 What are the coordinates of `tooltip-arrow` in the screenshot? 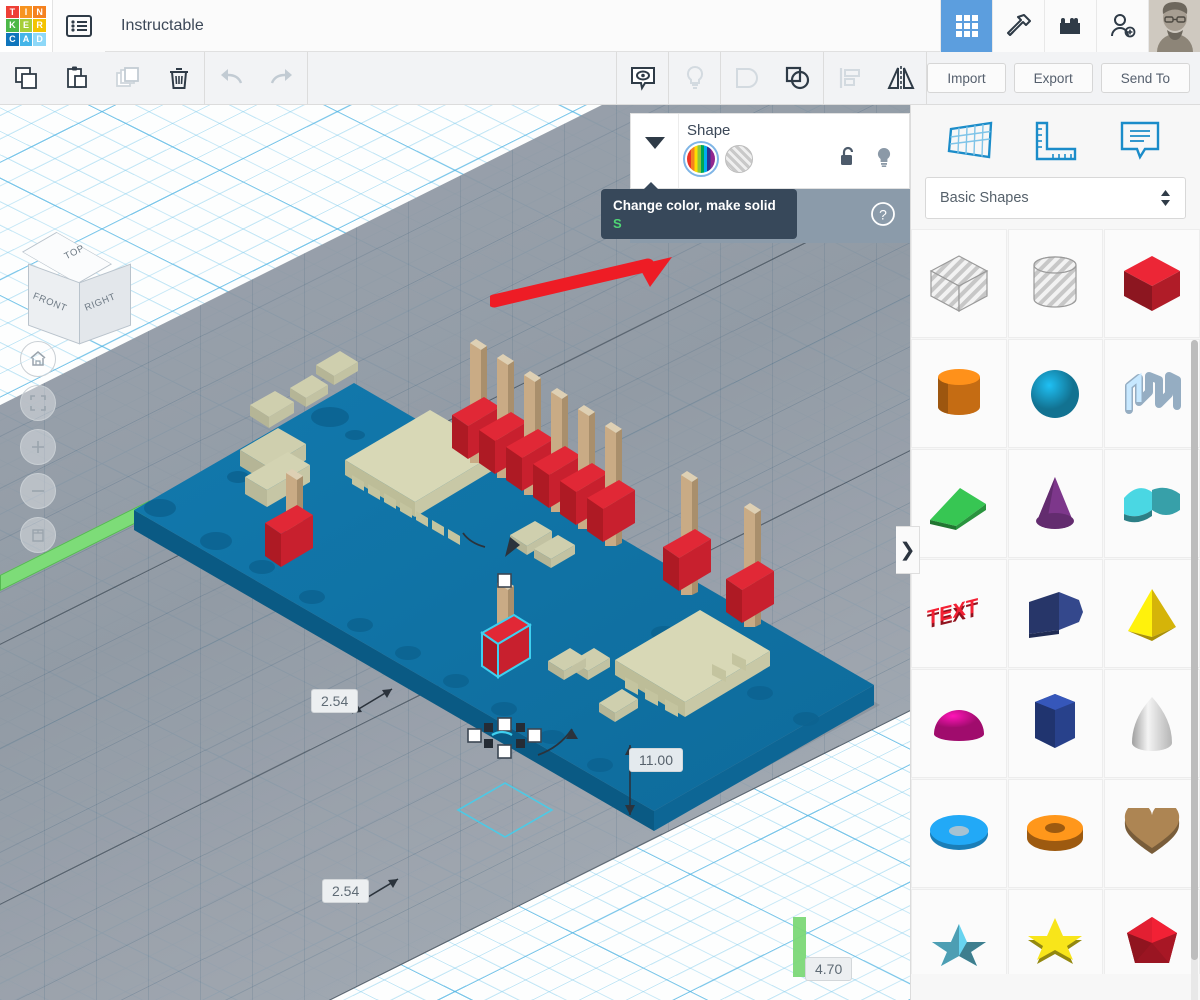 It's located at (651, 186).